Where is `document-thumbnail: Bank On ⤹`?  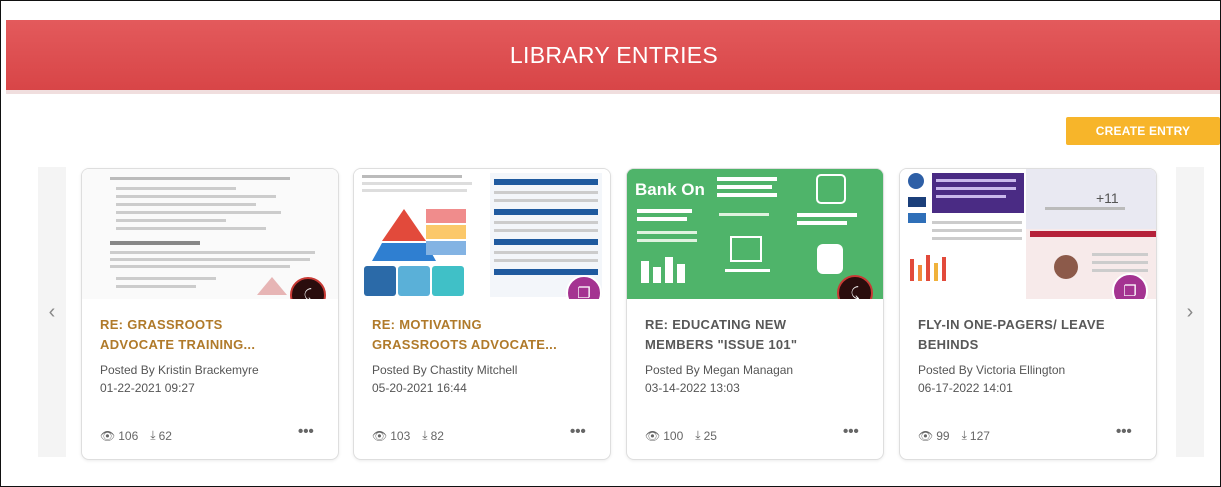
document-thumbnail: Bank On ⤹ is located at coordinates (755, 234).